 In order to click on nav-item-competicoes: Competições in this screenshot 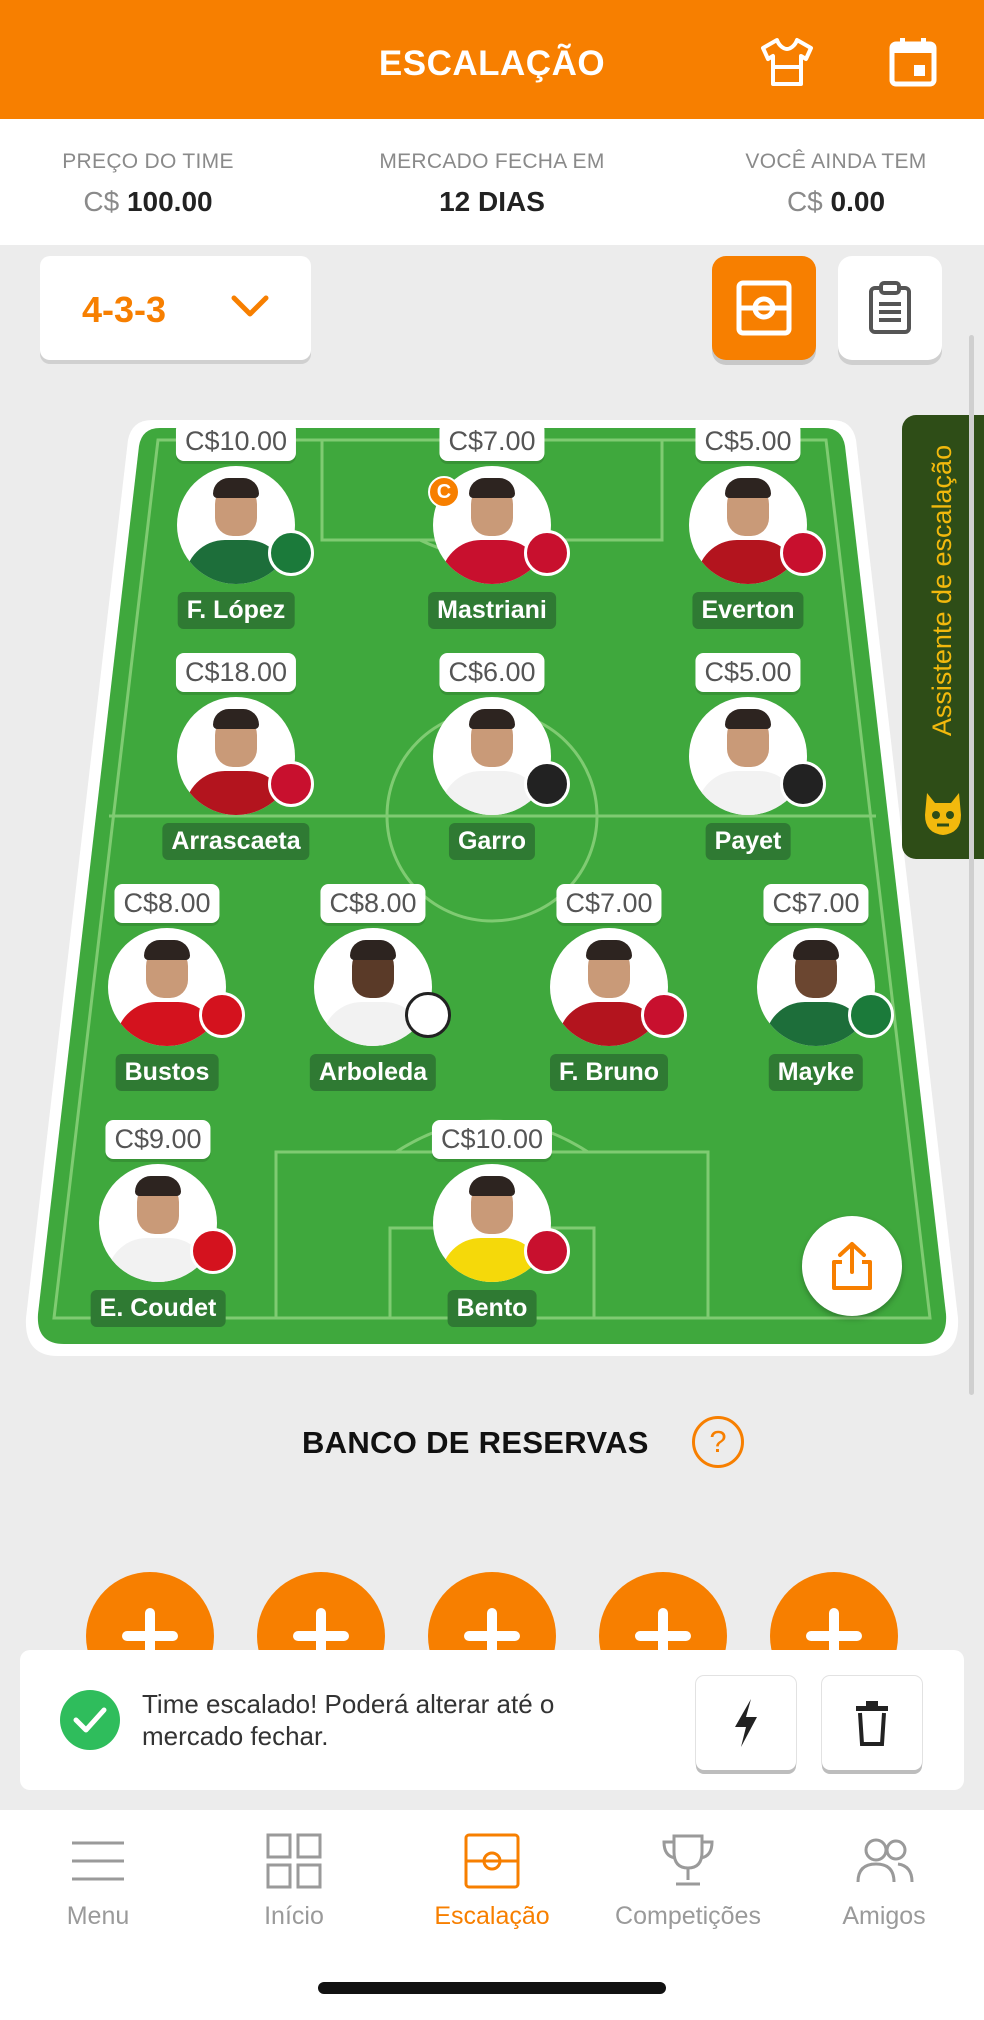, I will do `click(688, 1878)`.